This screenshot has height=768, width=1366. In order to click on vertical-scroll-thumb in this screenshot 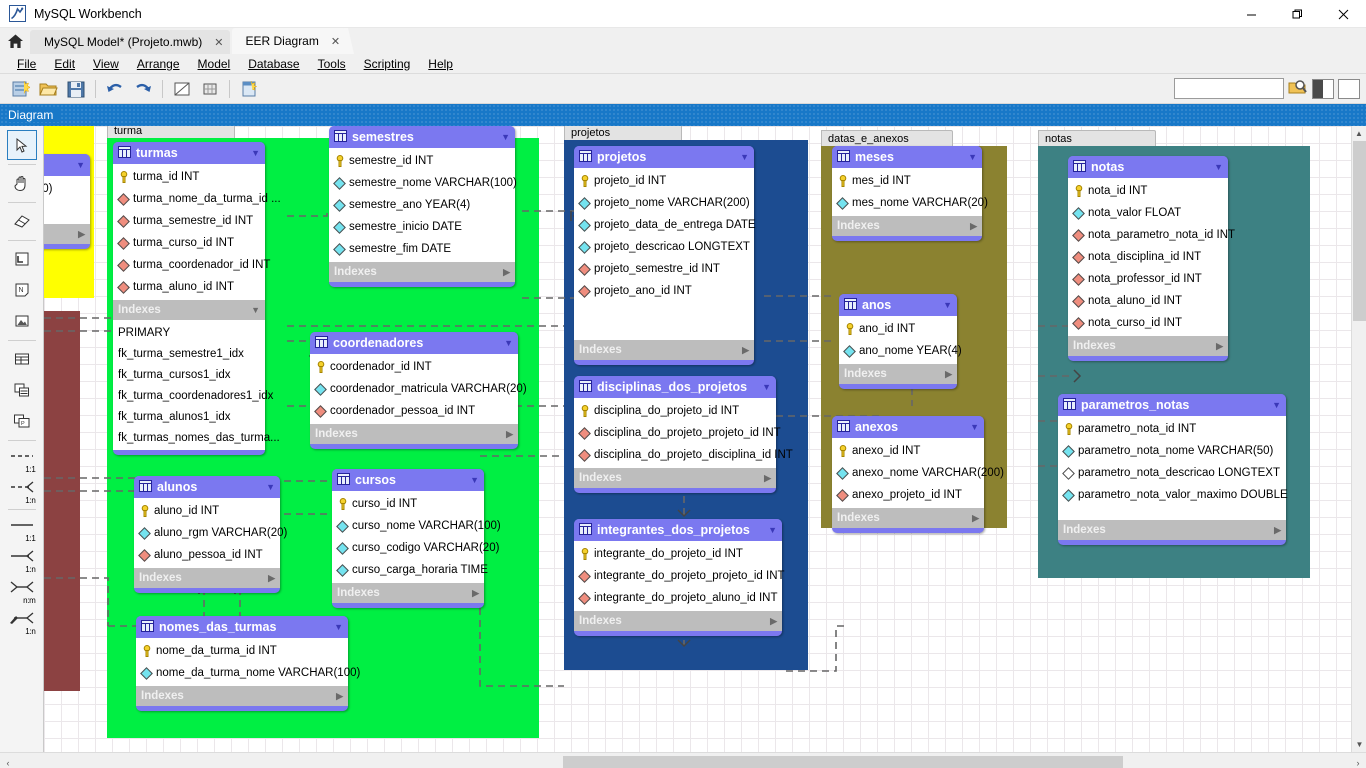, I will do `click(1359, 231)`.